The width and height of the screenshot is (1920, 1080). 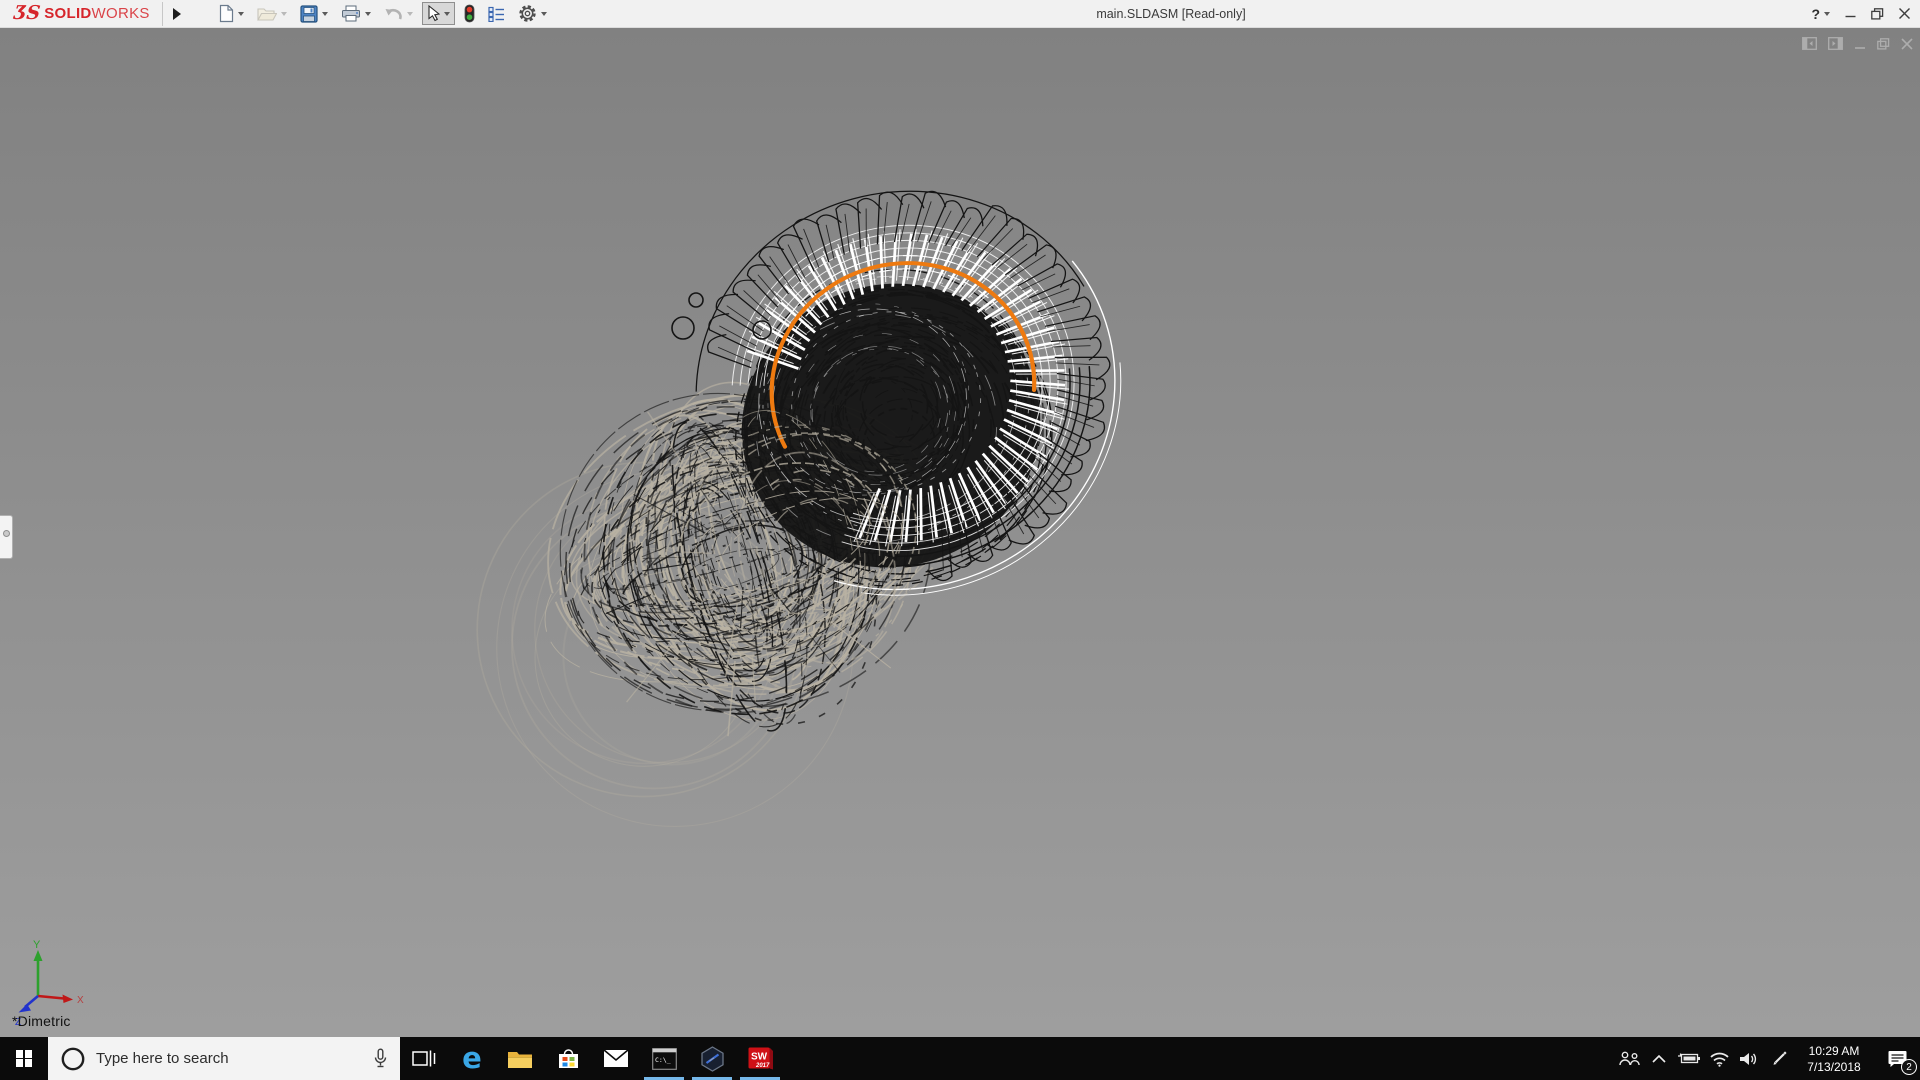 What do you see at coordinates (1827, 13) in the screenshot?
I see `help-dropdown-caret` at bounding box center [1827, 13].